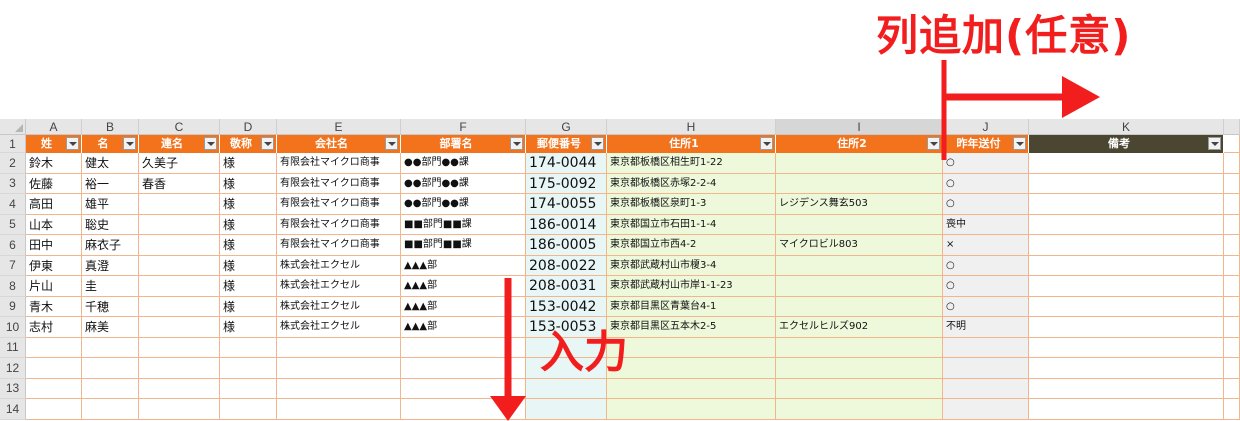  What do you see at coordinates (566, 144) in the screenshot?
I see `header-postal-code: 郵便番号` at bounding box center [566, 144].